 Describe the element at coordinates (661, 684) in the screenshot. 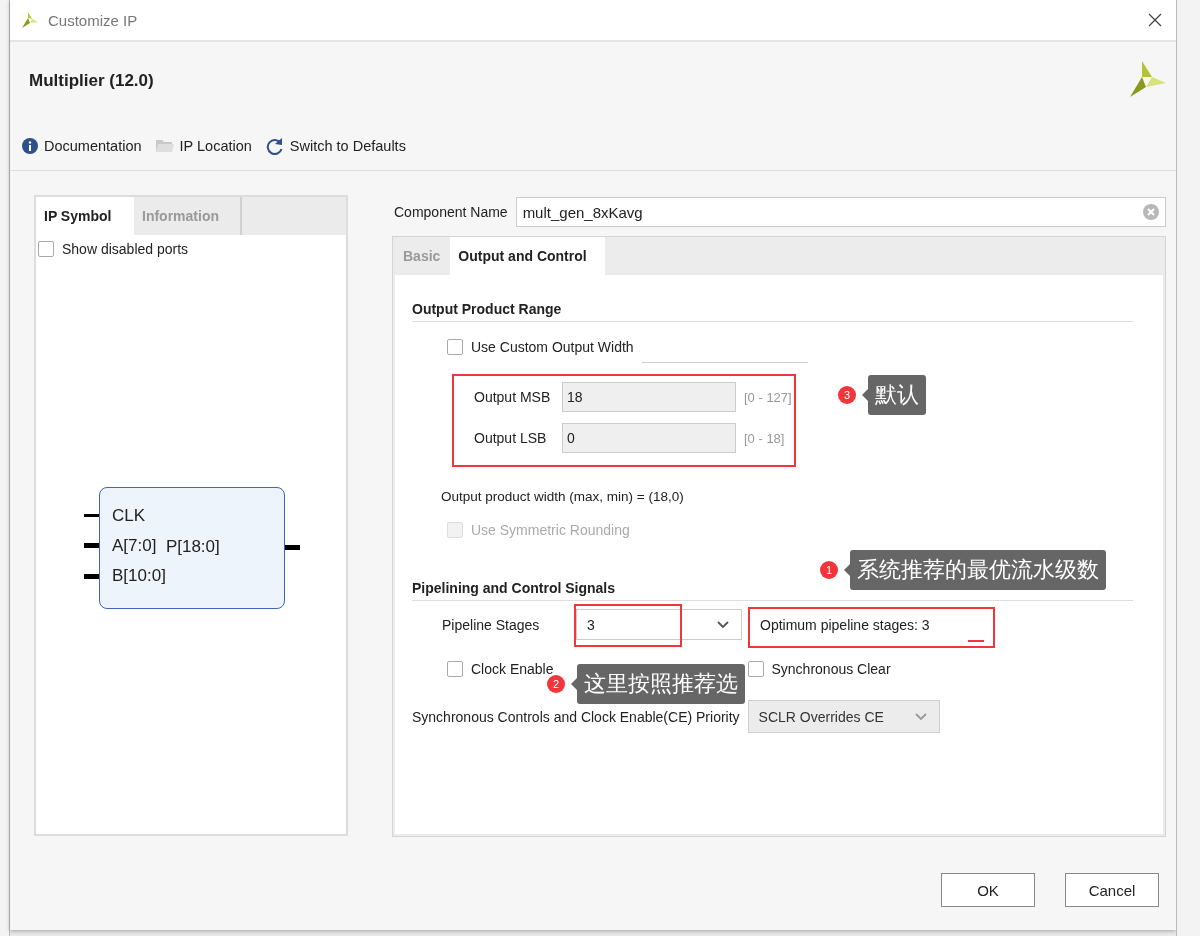

I see `callout-note: 这里按照推荐选` at that location.